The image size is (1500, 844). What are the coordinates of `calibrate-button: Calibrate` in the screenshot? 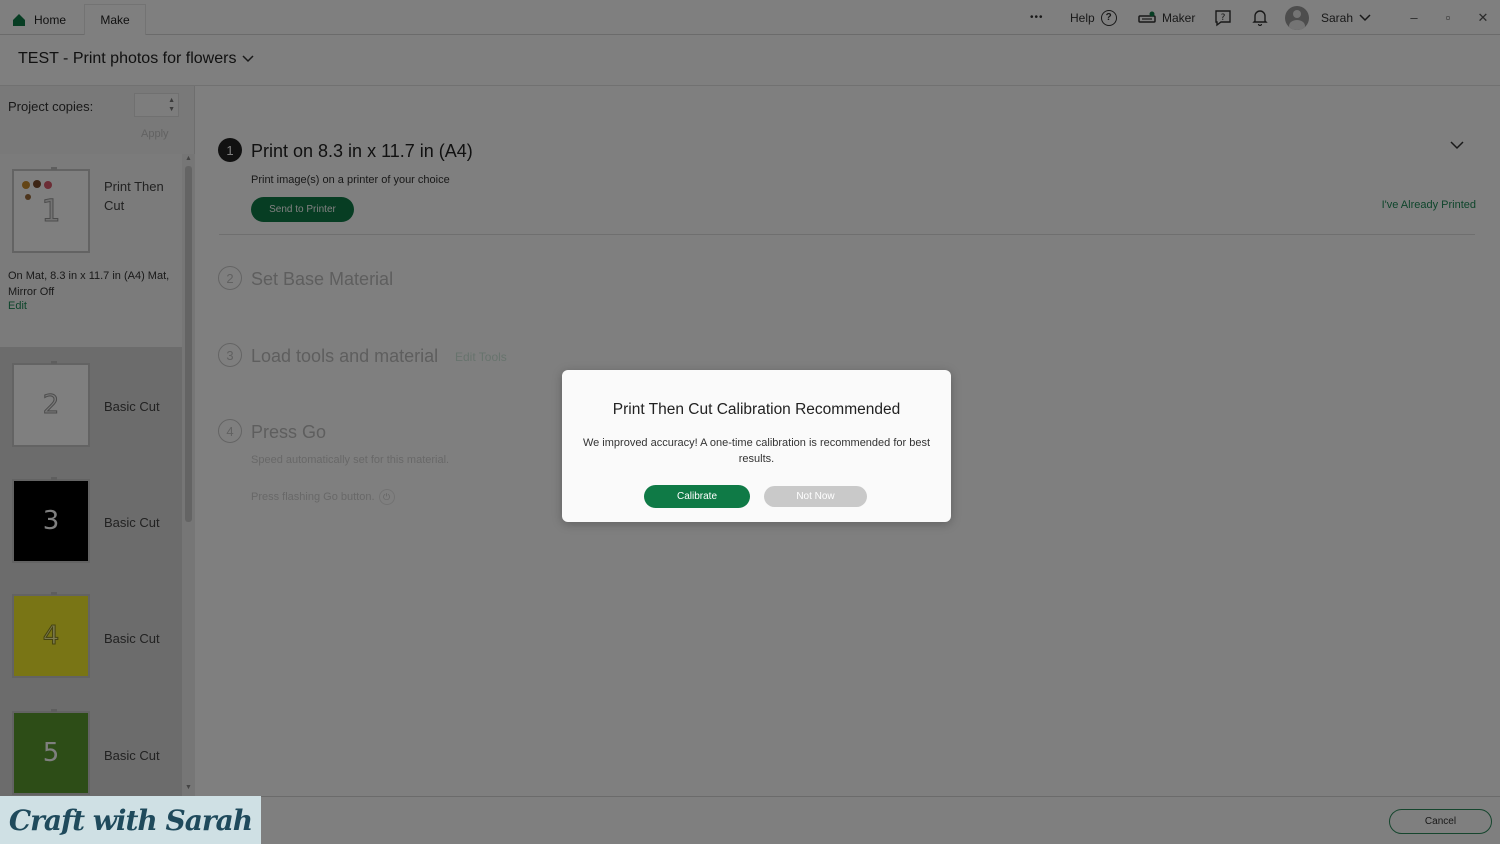 It's located at (697, 496).